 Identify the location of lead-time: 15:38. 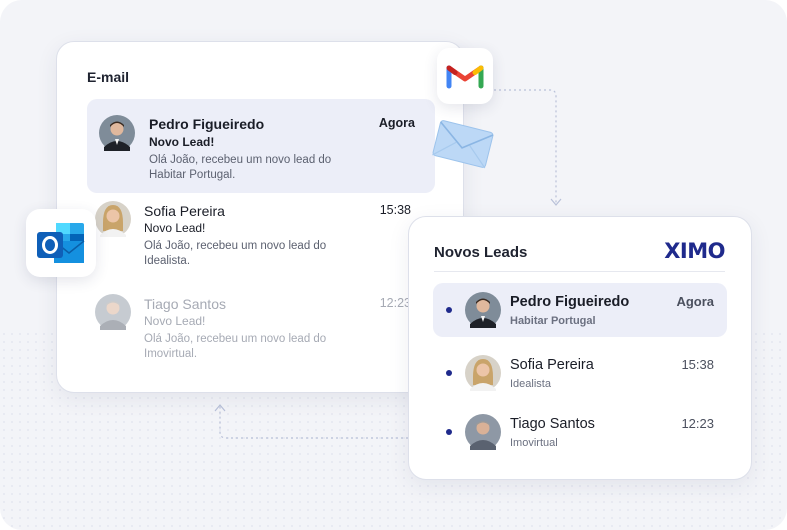
(697, 364).